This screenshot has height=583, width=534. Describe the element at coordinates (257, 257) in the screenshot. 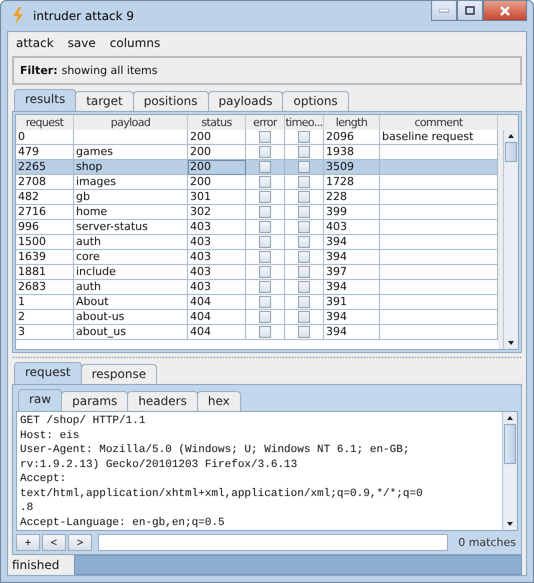

I see `table-row: 1639 core 403 394` at that location.